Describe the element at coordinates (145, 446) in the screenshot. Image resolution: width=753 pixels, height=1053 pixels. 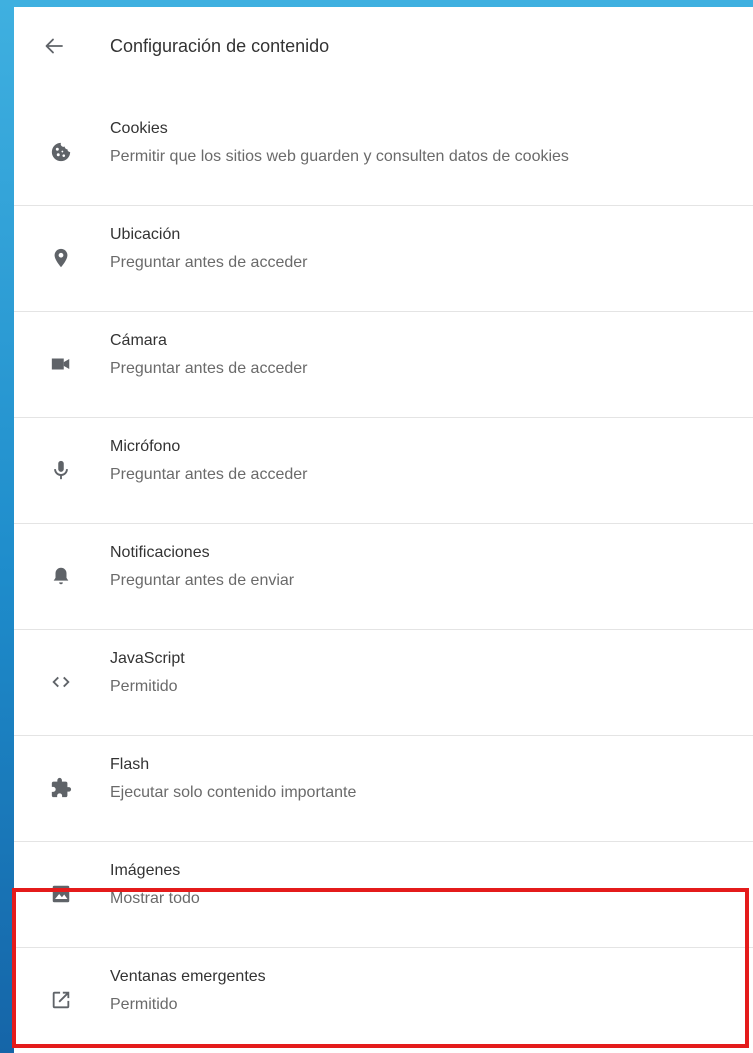
I see `setting-label: Micrófono` at that location.